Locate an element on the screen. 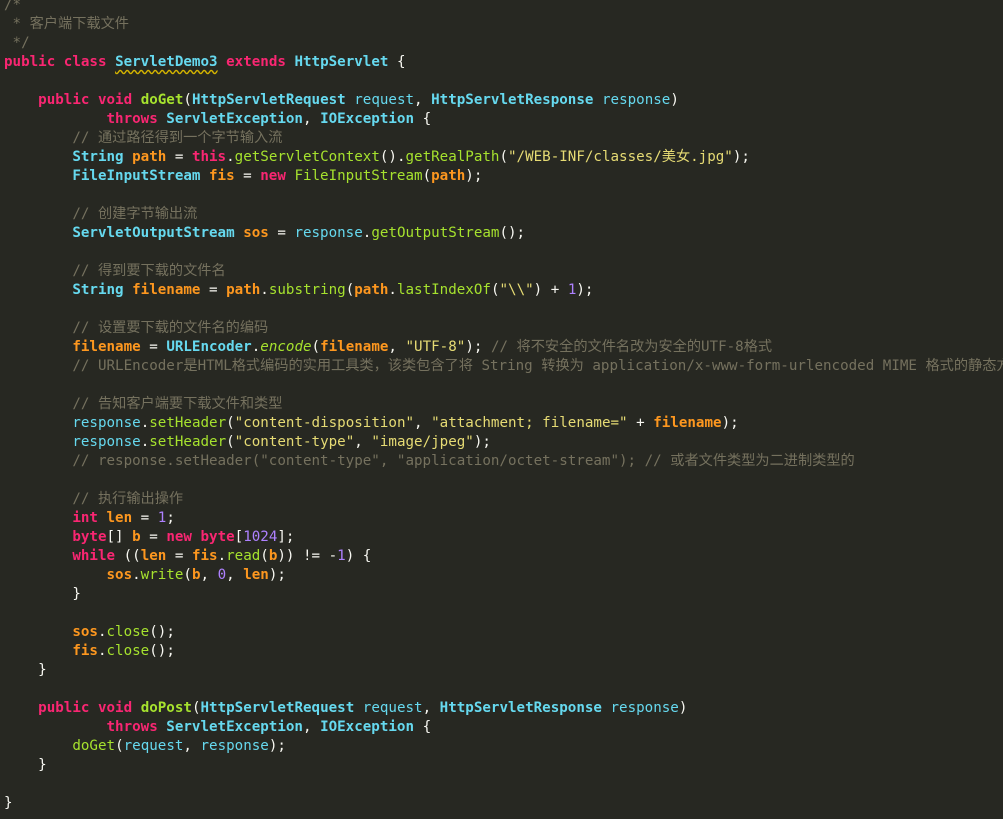 The height and width of the screenshot is (819, 1003). code-token: 1024 is located at coordinates (260, 537).